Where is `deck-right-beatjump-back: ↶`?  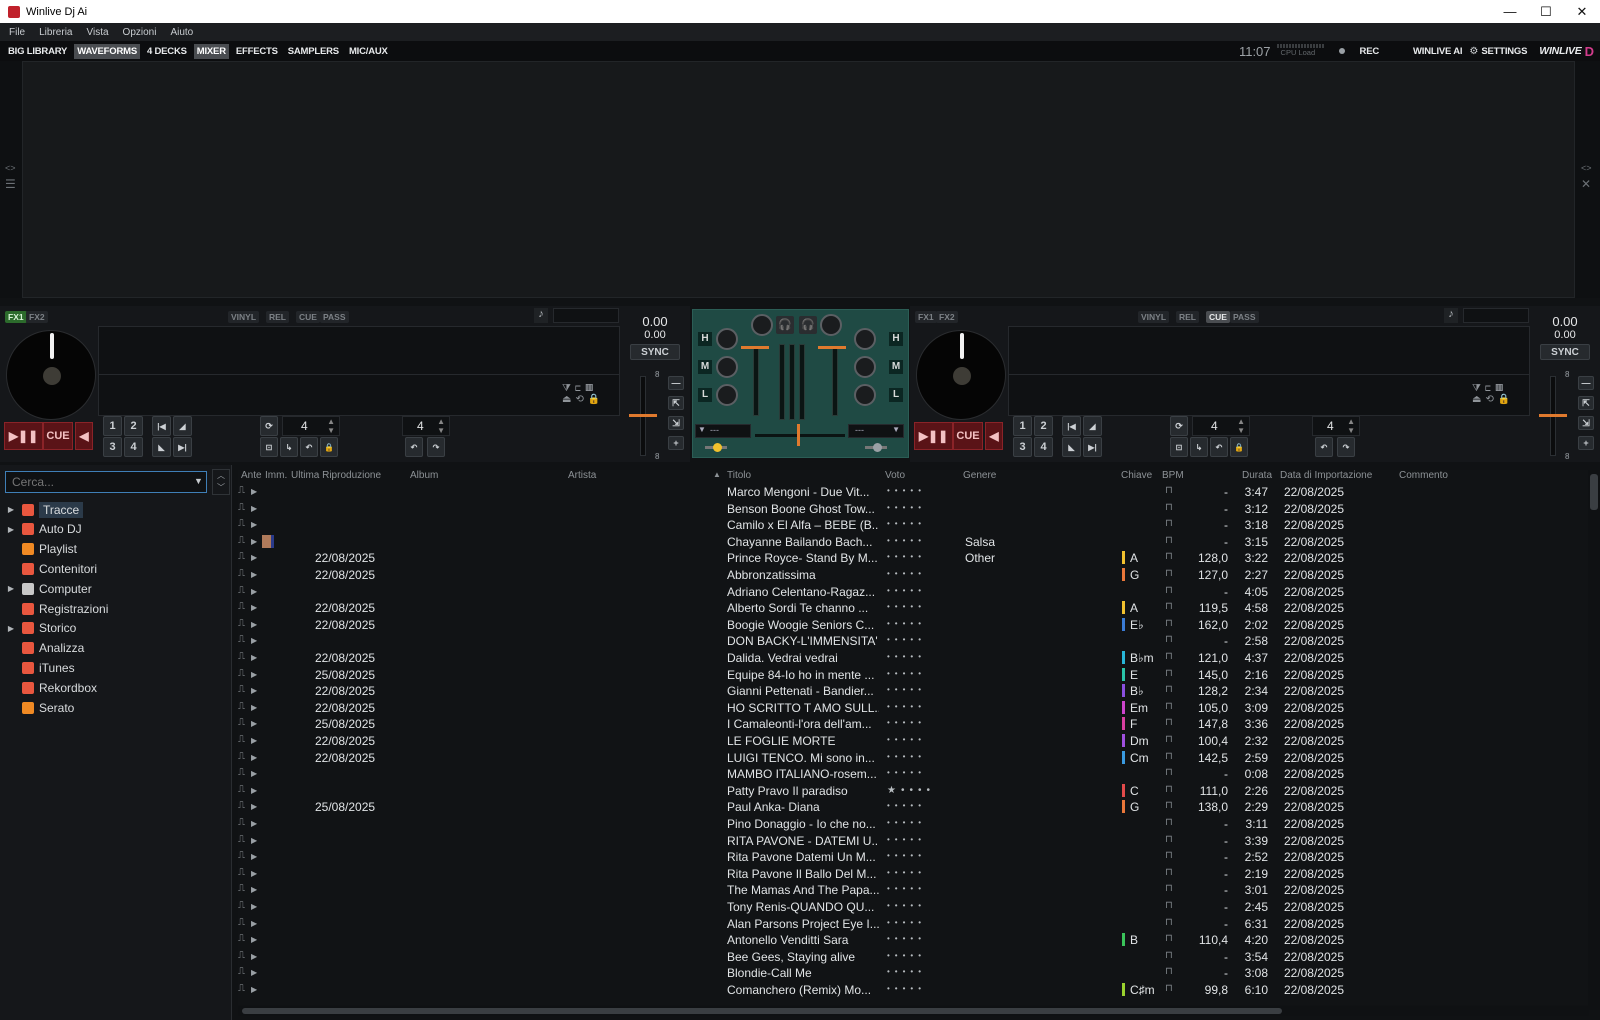 deck-right-beatjump-back: ↶ is located at coordinates (1324, 447).